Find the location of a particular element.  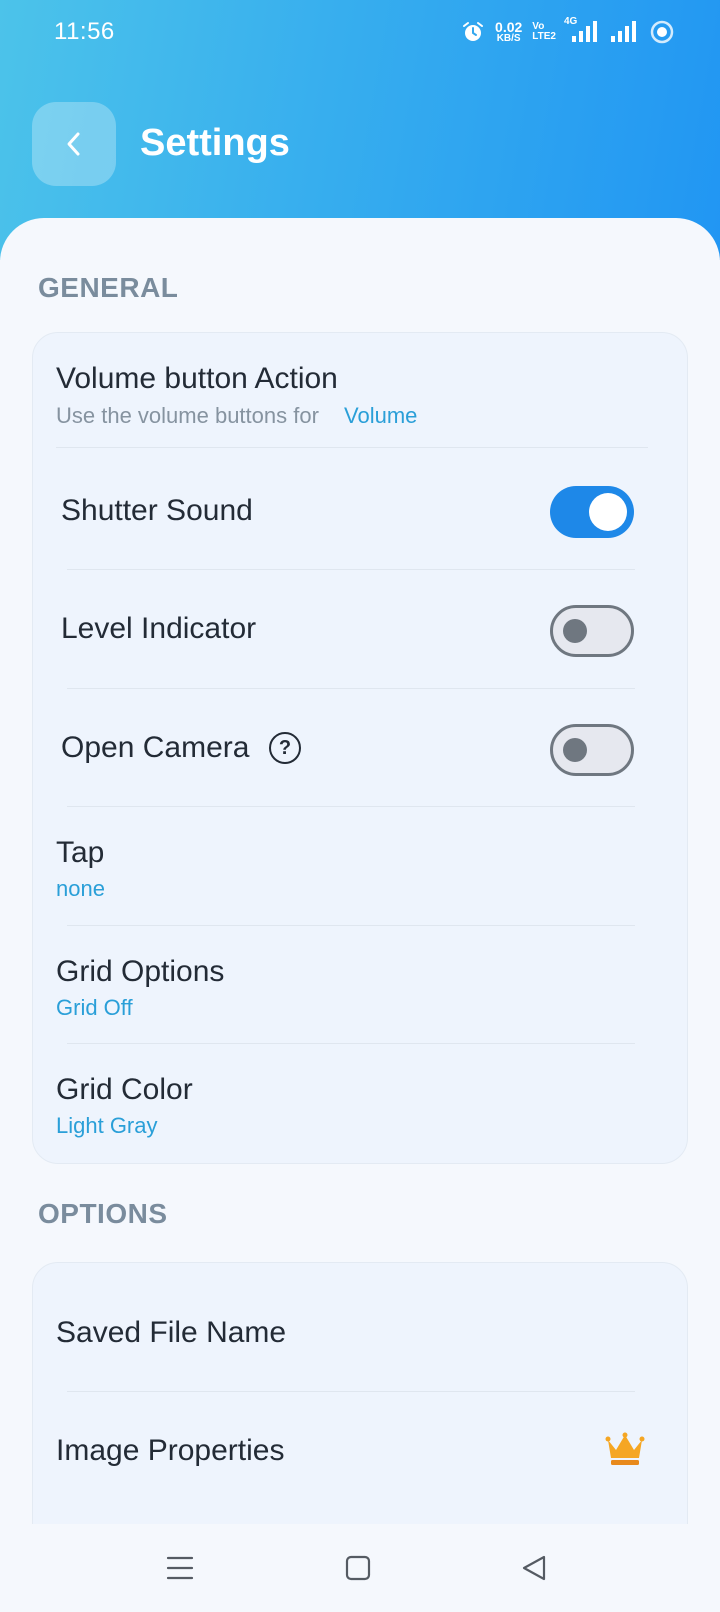

section-title-general: GENERAL is located at coordinates (108, 287).